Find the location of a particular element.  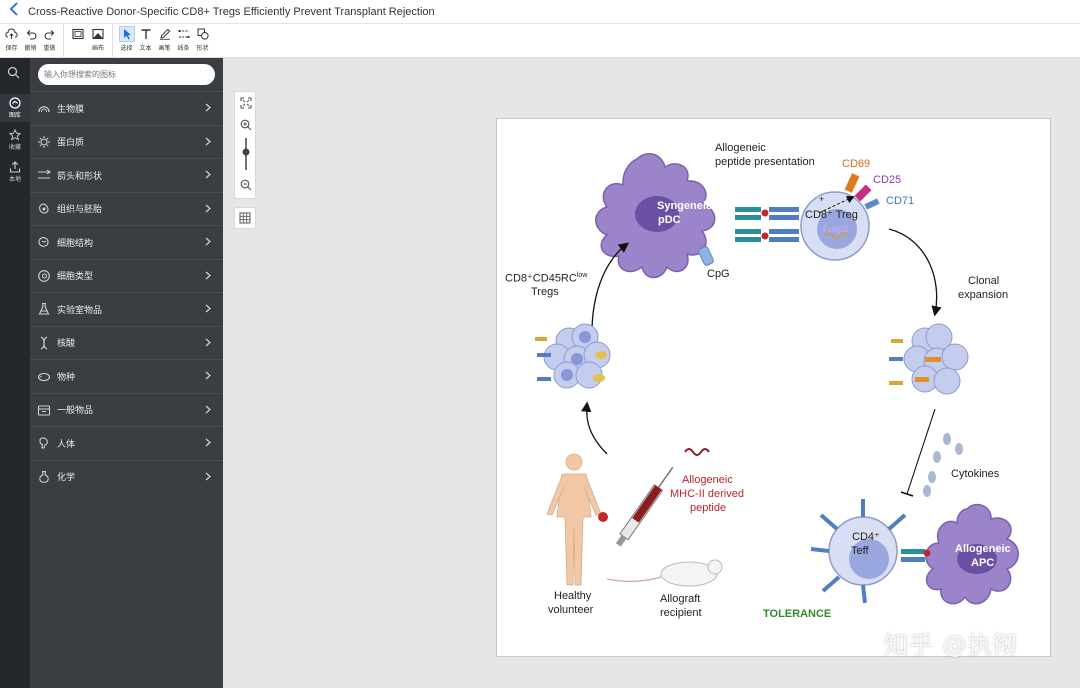

pen-icon is located at coordinates (165, 34).